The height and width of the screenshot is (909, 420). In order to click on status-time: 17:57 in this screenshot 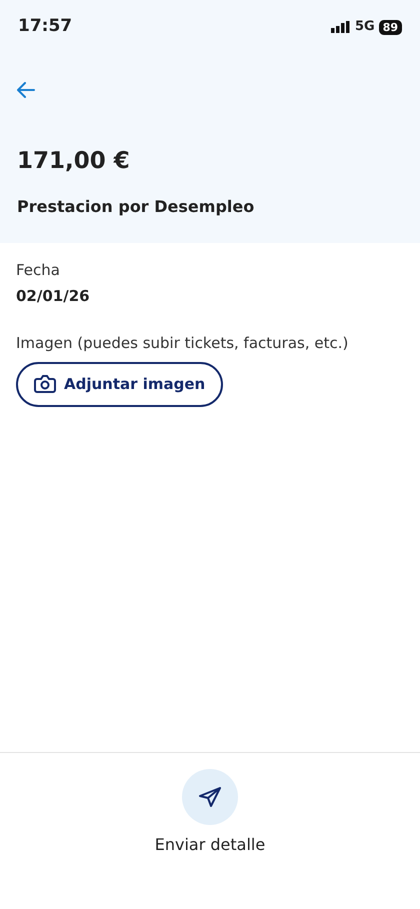, I will do `click(45, 26)`.